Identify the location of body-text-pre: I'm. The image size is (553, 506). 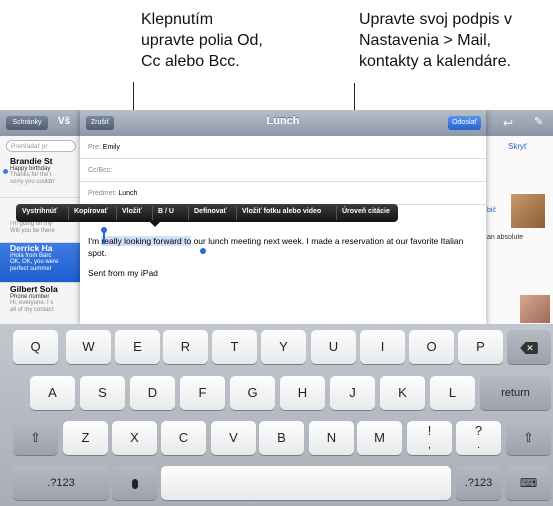
(95, 241).